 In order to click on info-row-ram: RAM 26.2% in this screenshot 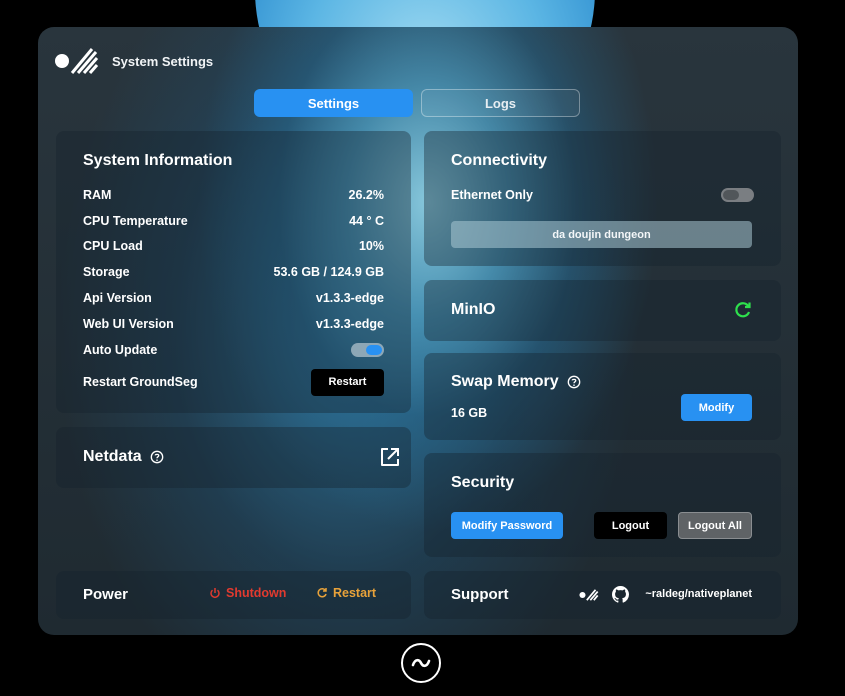, I will do `click(233, 195)`.